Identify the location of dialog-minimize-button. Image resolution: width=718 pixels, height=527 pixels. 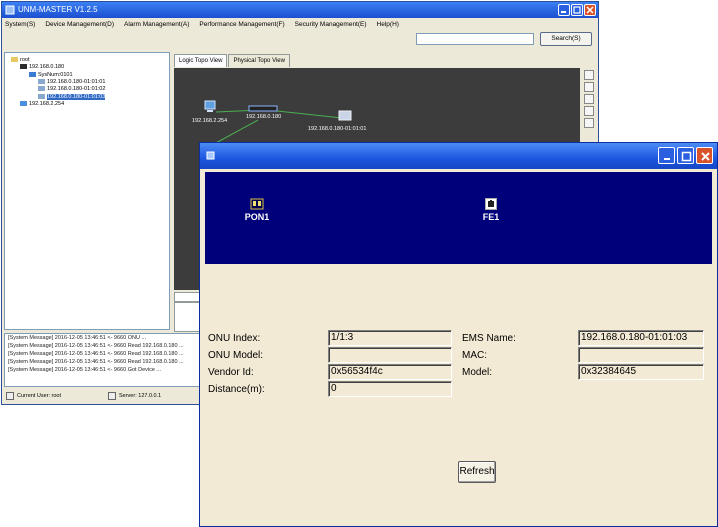
(666, 155).